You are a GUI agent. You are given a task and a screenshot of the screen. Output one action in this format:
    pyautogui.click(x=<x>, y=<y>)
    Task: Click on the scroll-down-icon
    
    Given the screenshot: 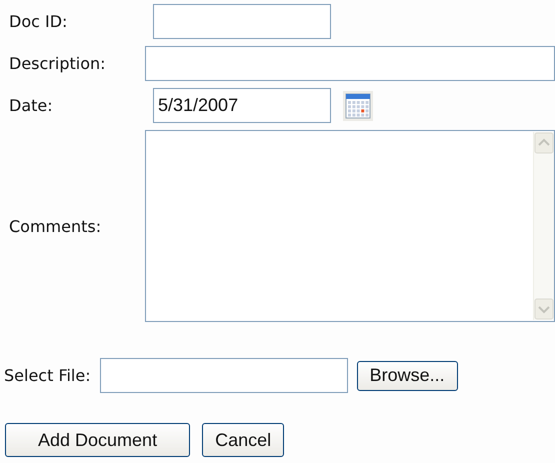 What is the action you would take?
    pyautogui.click(x=544, y=309)
    